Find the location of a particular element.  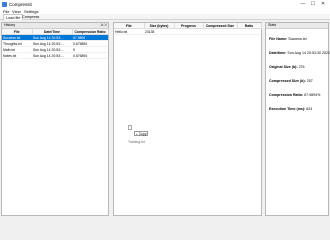

drag-copy-label: Copy is located at coordinates (142, 133).